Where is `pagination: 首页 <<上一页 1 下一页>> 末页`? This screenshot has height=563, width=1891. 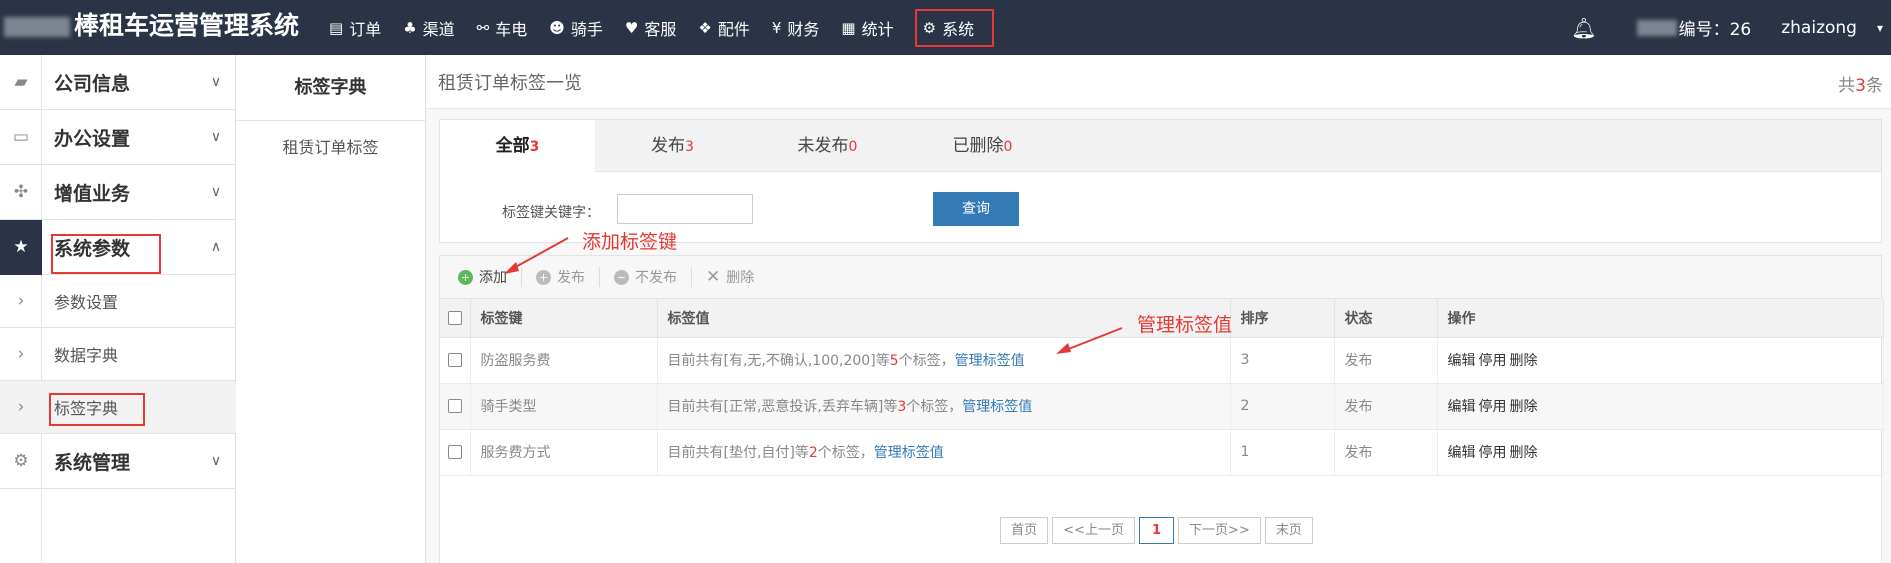
pagination: 首页 <<上一页 1 下一页>> 末页 is located at coordinates (1158, 530).